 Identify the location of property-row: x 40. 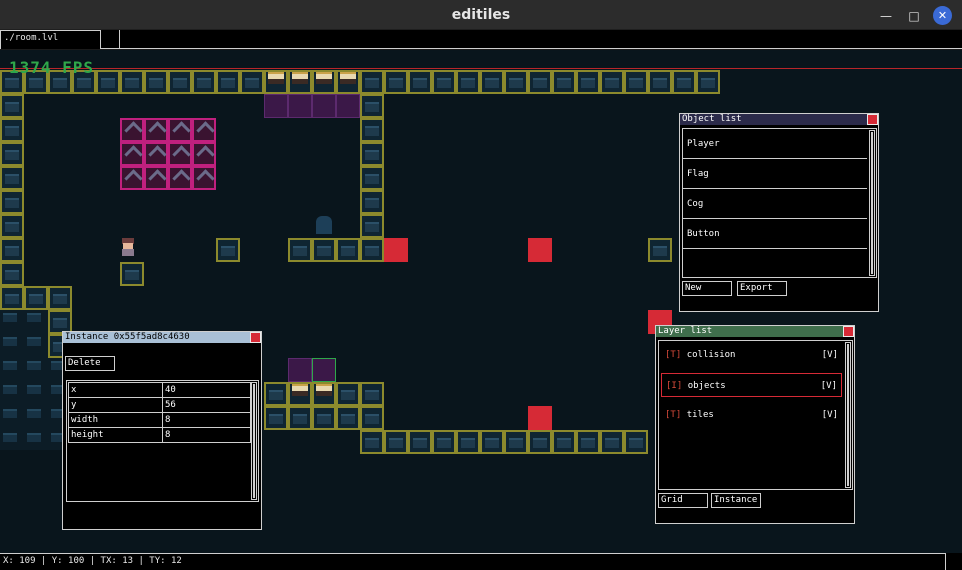
(159, 390).